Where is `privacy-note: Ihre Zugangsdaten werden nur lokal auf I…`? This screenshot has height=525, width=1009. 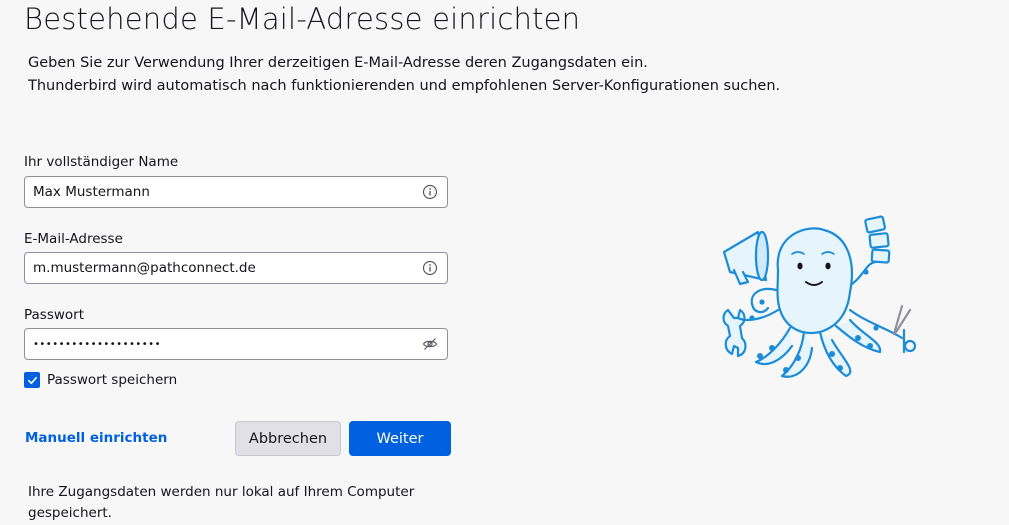 privacy-note: Ihre Zugangsdaten werden nur lokal auf I… is located at coordinates (221, 502).